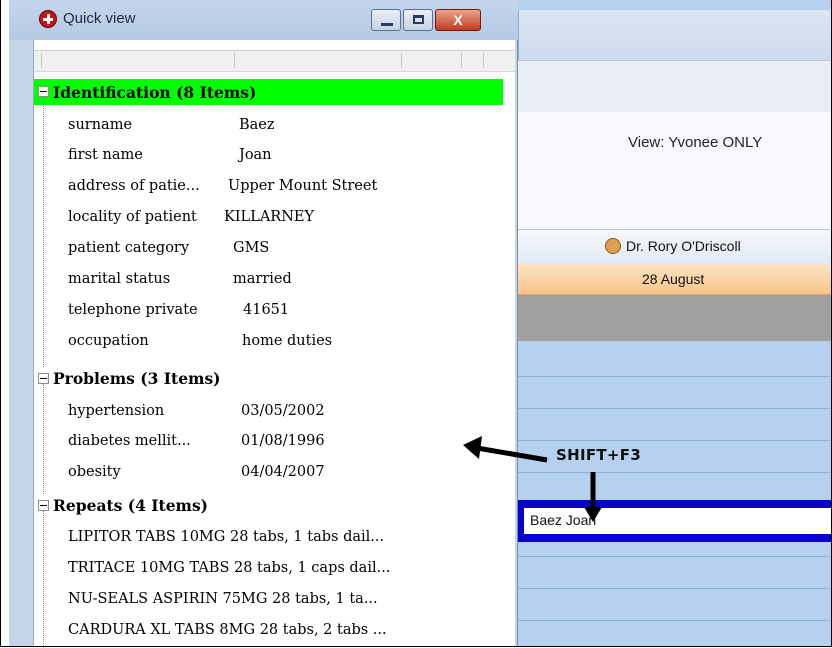  Describe the element at coordinates (222, 186) in the screenshot. I see `list-item: address of patie... Upper Mount Street` at that location.